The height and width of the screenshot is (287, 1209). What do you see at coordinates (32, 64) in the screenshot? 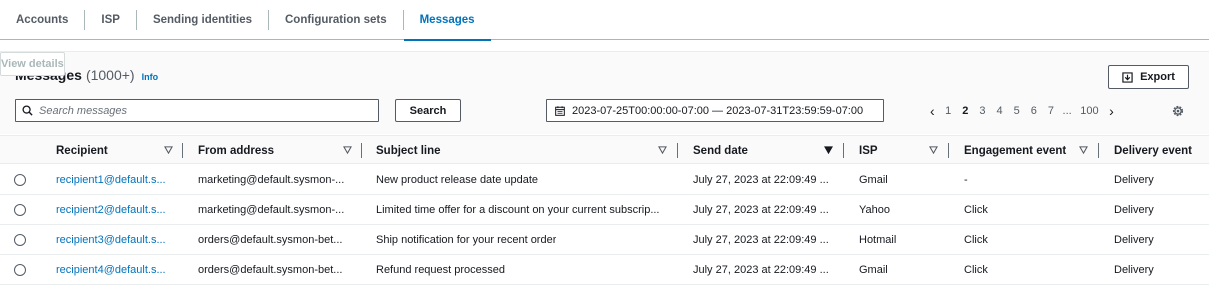
I see `view-details-button: View details` at bounding box center [32, 64].